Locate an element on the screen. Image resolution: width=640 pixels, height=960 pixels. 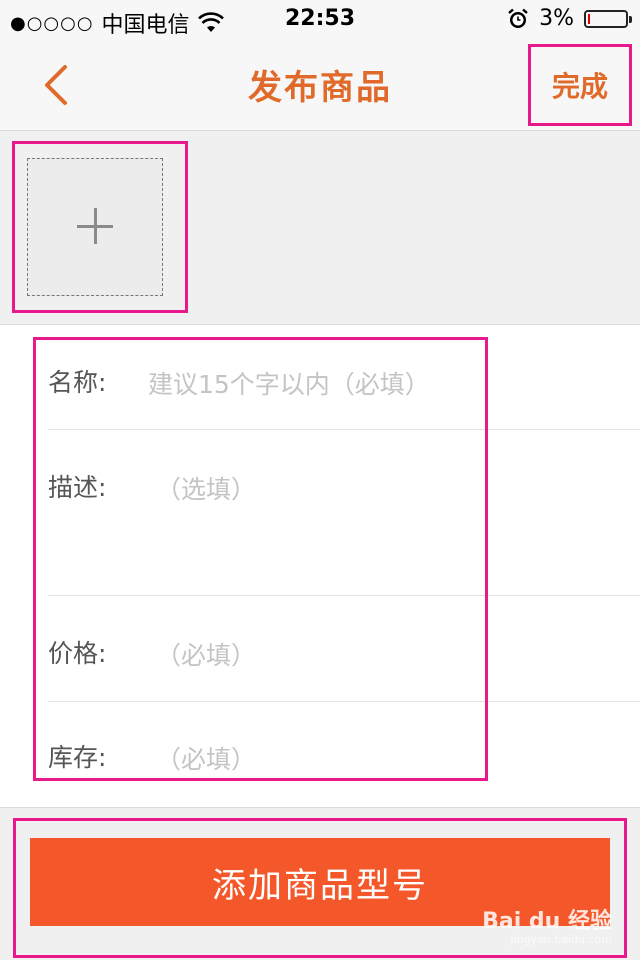
battery-percentage: 3% is located at coordinates (556, 18).